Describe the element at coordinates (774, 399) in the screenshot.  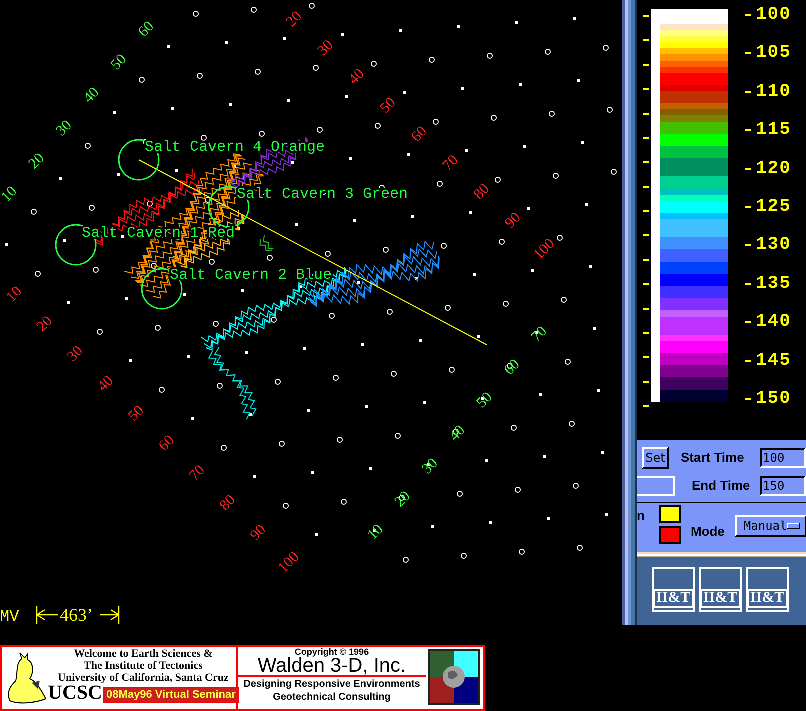
I see `scale-value: 150` at that location.